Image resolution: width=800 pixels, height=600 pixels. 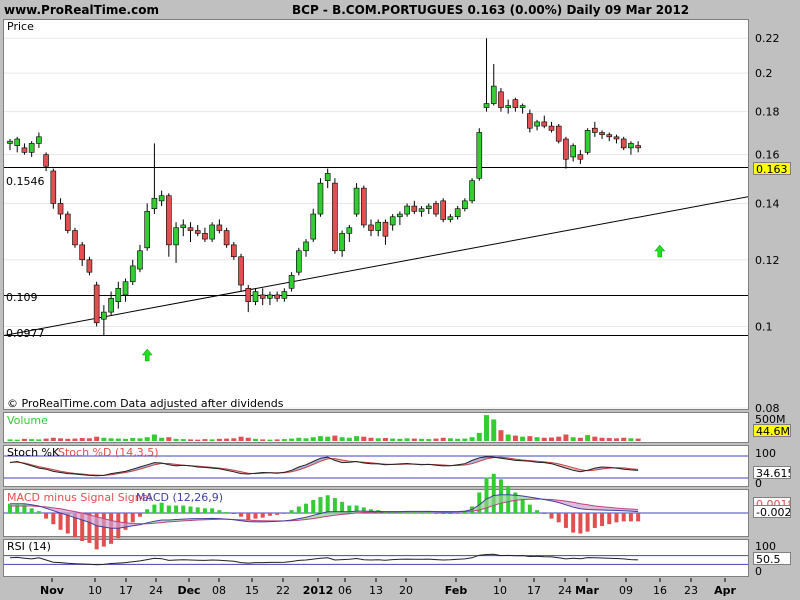 I want to click on macd-hist-label: MACD minus Signal Signal, so click(x=79, y=497).